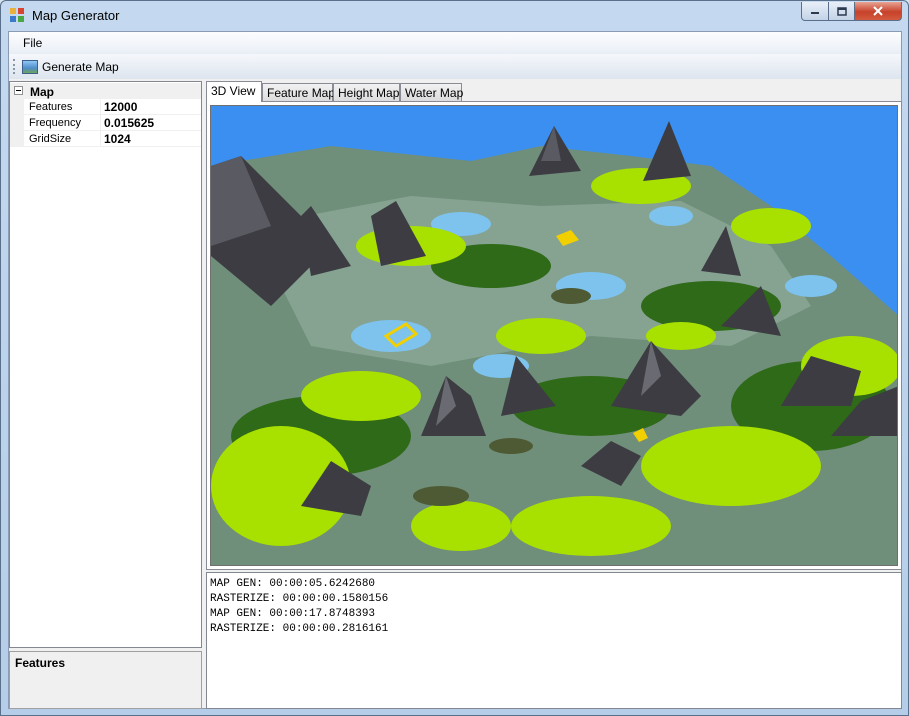 This screenshot has width=909, height=716. I want to click on property-row-gridsize: GridSize 1024, so click(105, 139).